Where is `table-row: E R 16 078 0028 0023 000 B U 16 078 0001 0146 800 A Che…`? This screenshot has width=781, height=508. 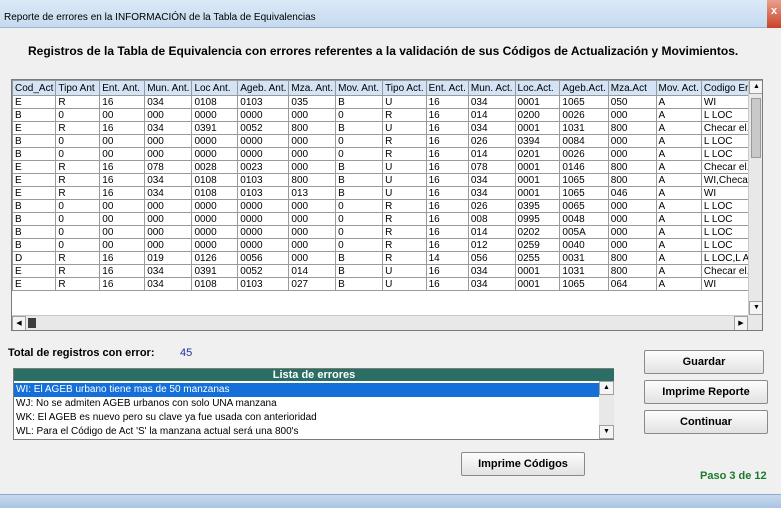
table-row: E R 16 078 0028 0023 000 B U 16 078 0001 0146 800 A Che… is located at coordinates (387, 167).